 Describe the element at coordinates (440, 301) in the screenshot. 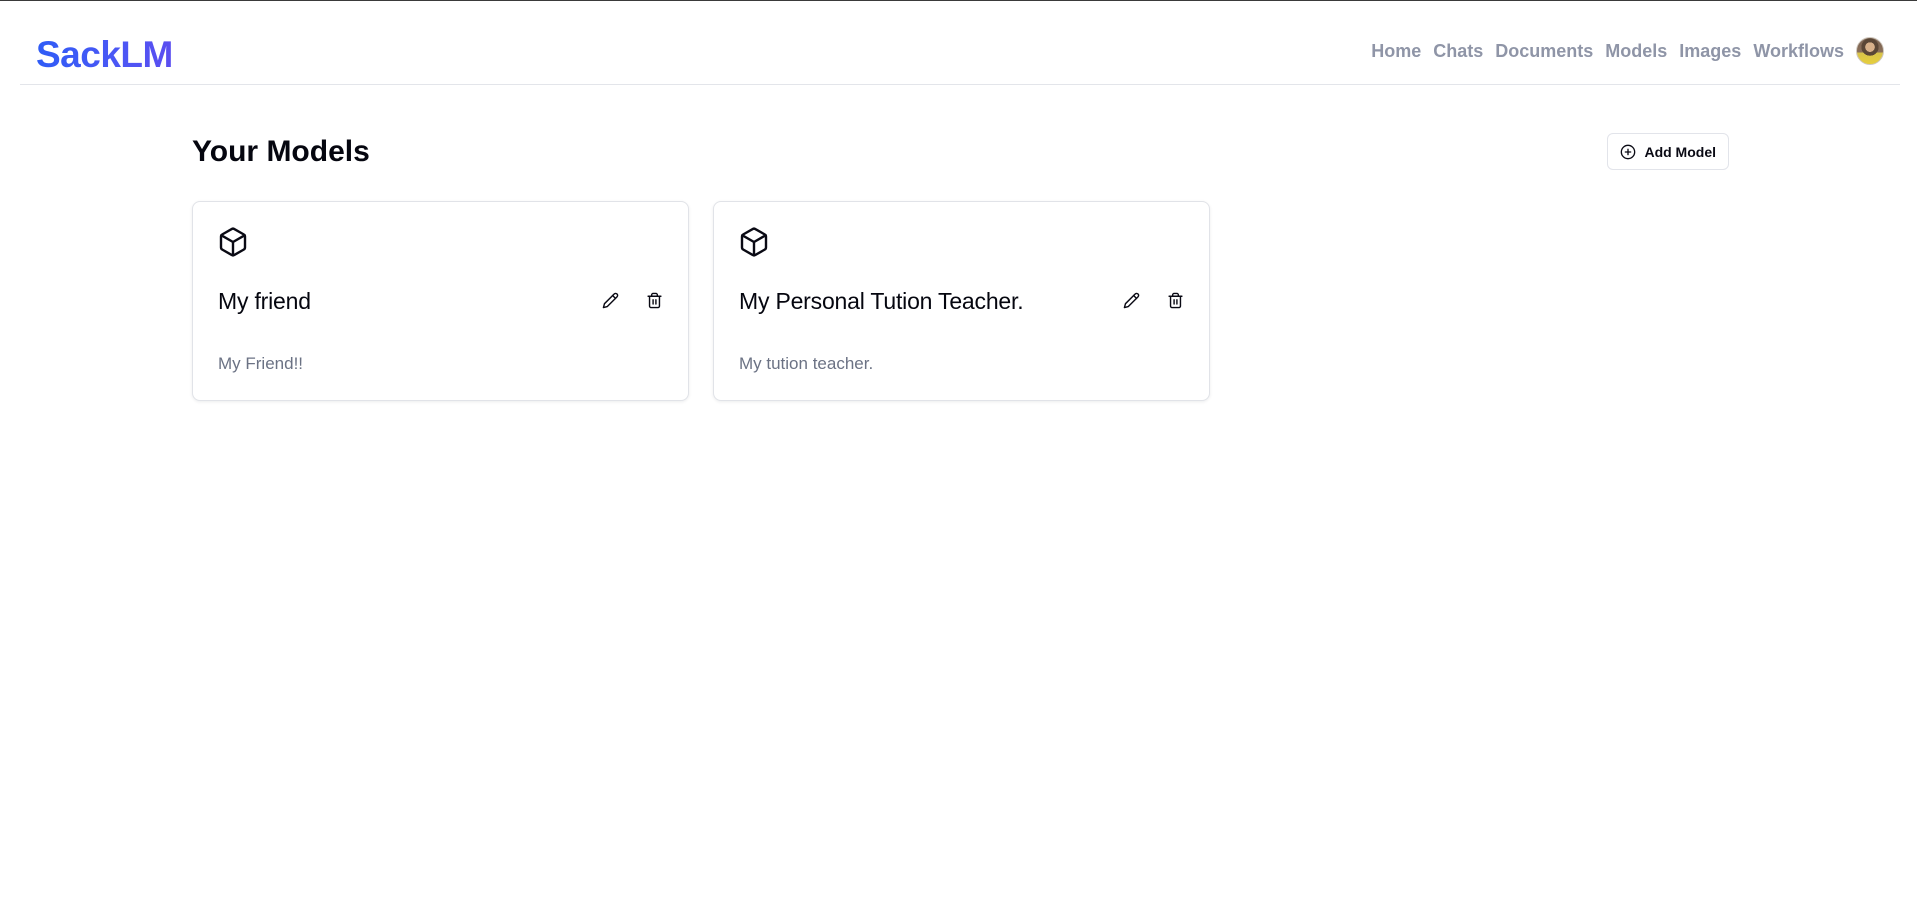

I see `model-card: My friend My Friend!!` at that location.